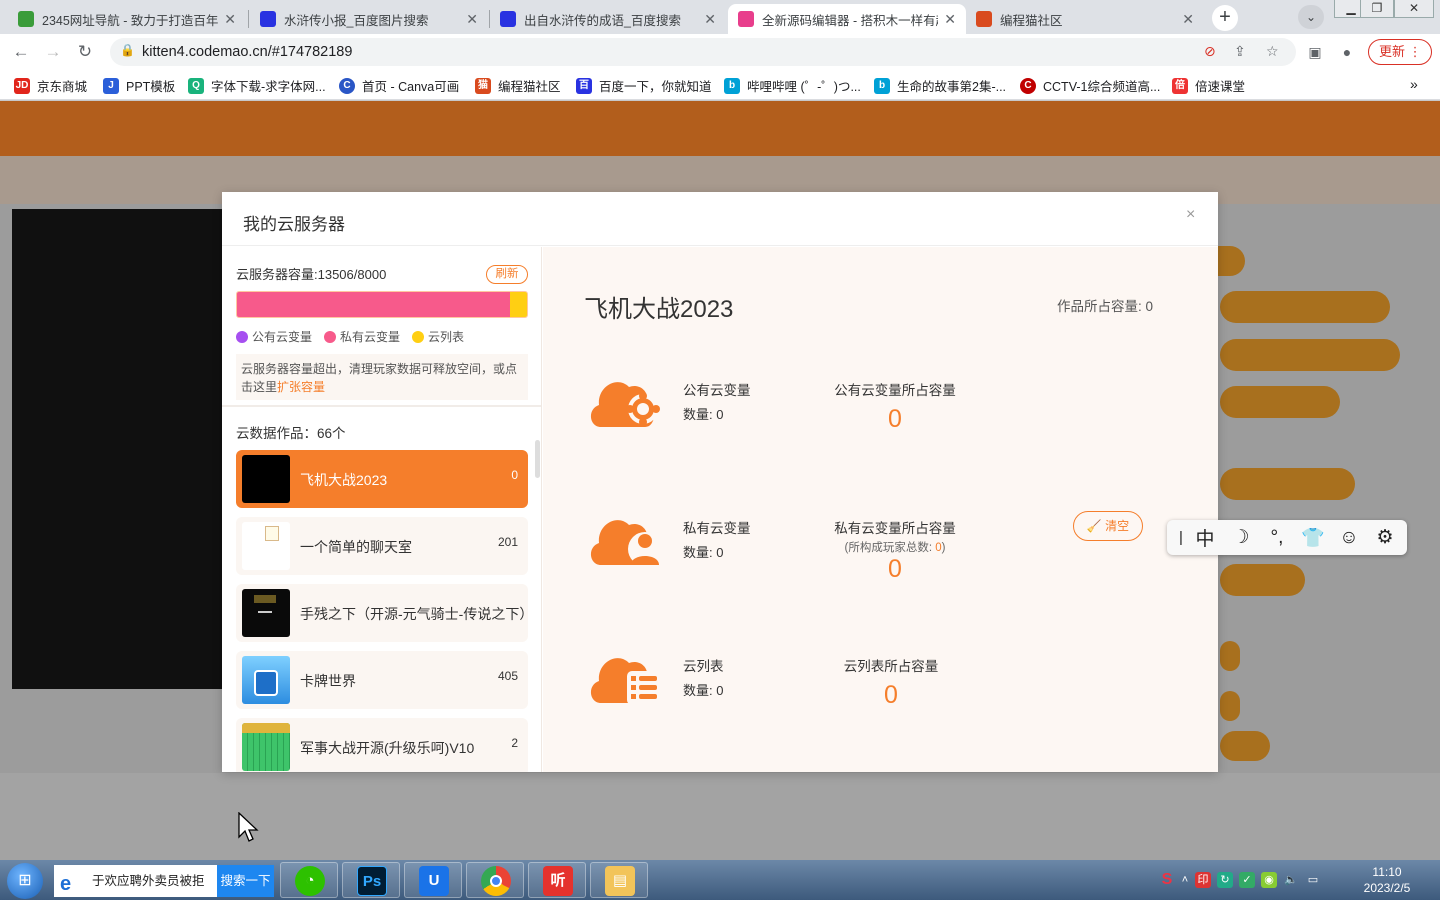 This screenshot has width=1440, height=900. Describe the element at coordinates (557, 880) in the screenshot. I see `taskbar-app-ting: 听` at that location.